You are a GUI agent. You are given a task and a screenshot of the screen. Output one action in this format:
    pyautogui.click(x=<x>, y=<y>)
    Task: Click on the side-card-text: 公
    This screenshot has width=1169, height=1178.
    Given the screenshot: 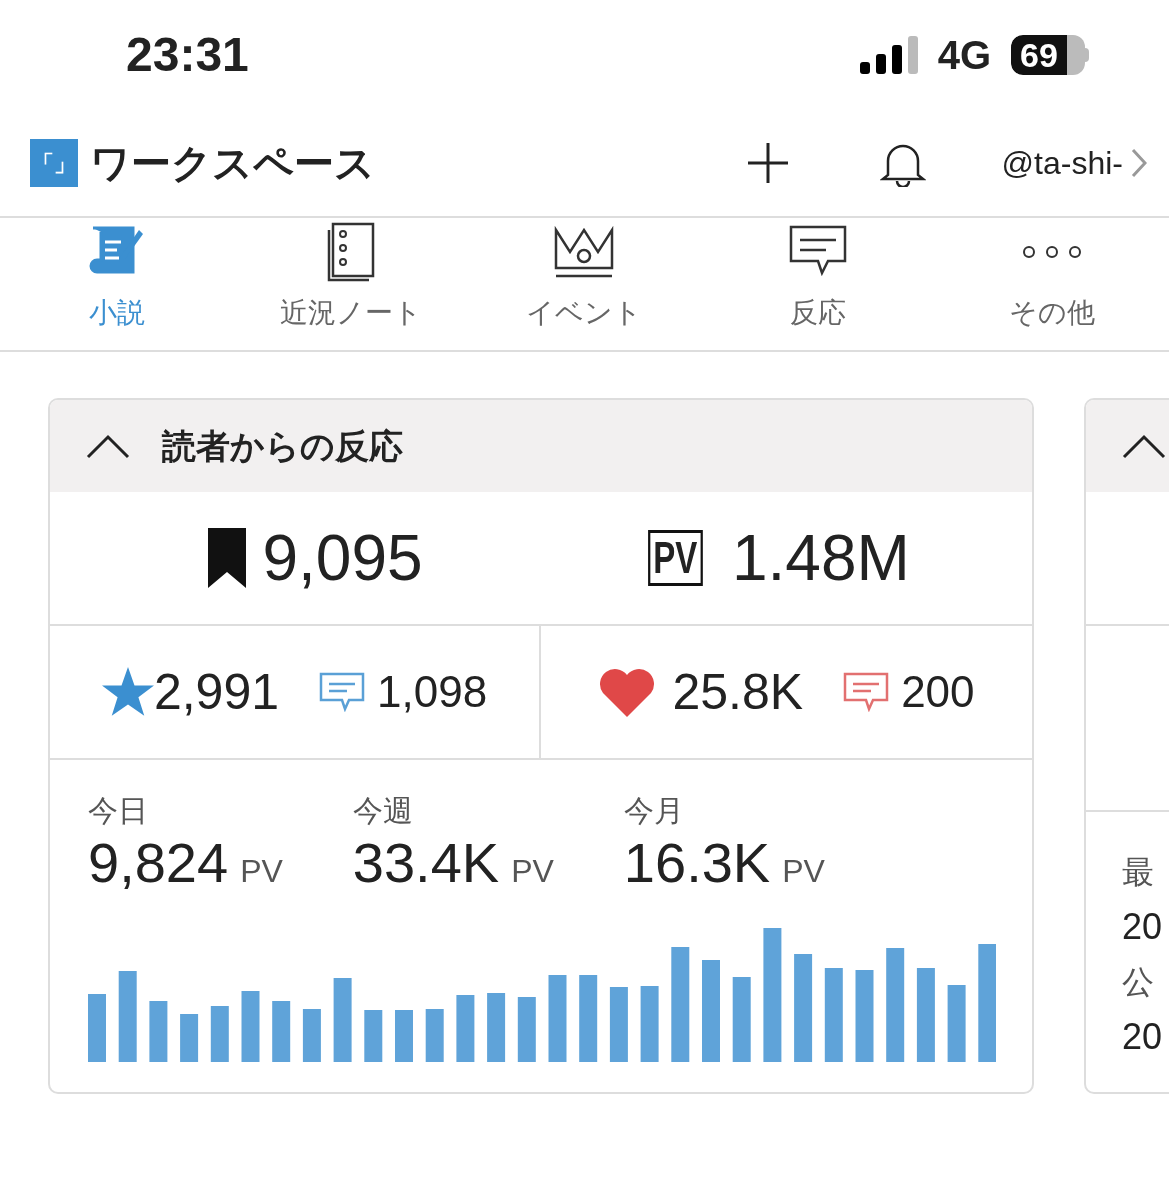 What is the action you would take?
    pyautogui.click(x=1138, y=982)
    